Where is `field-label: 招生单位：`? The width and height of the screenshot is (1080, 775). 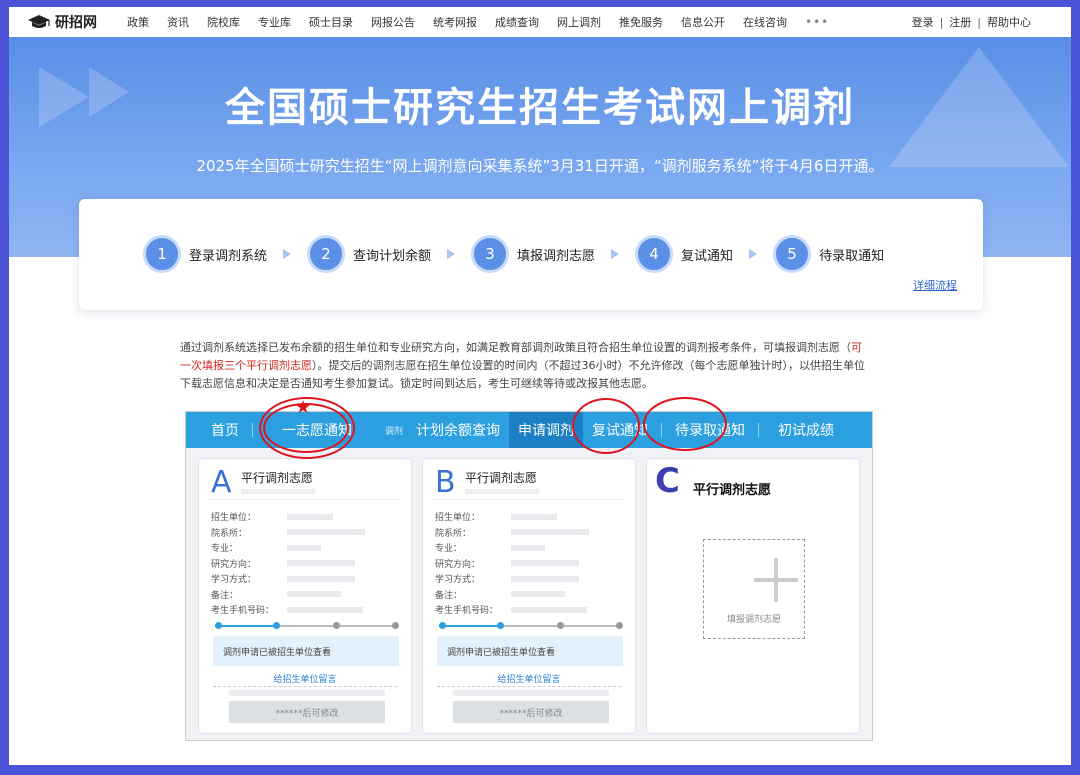
field-label: 招生单位： is located at coordinates (234, 518).